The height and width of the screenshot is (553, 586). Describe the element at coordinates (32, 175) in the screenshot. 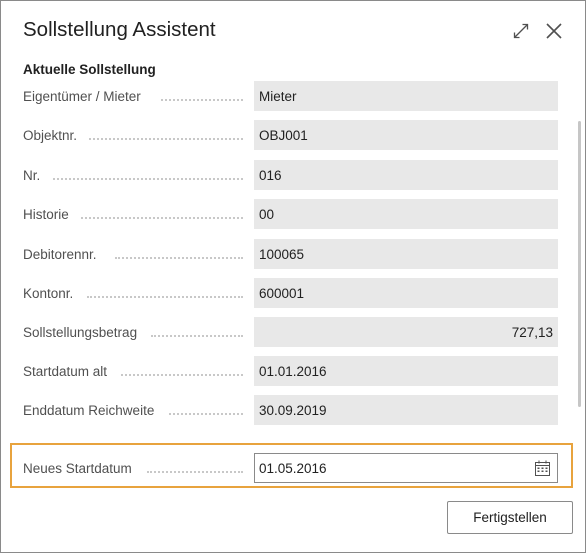

I see `field-label: Nr.` at that location.